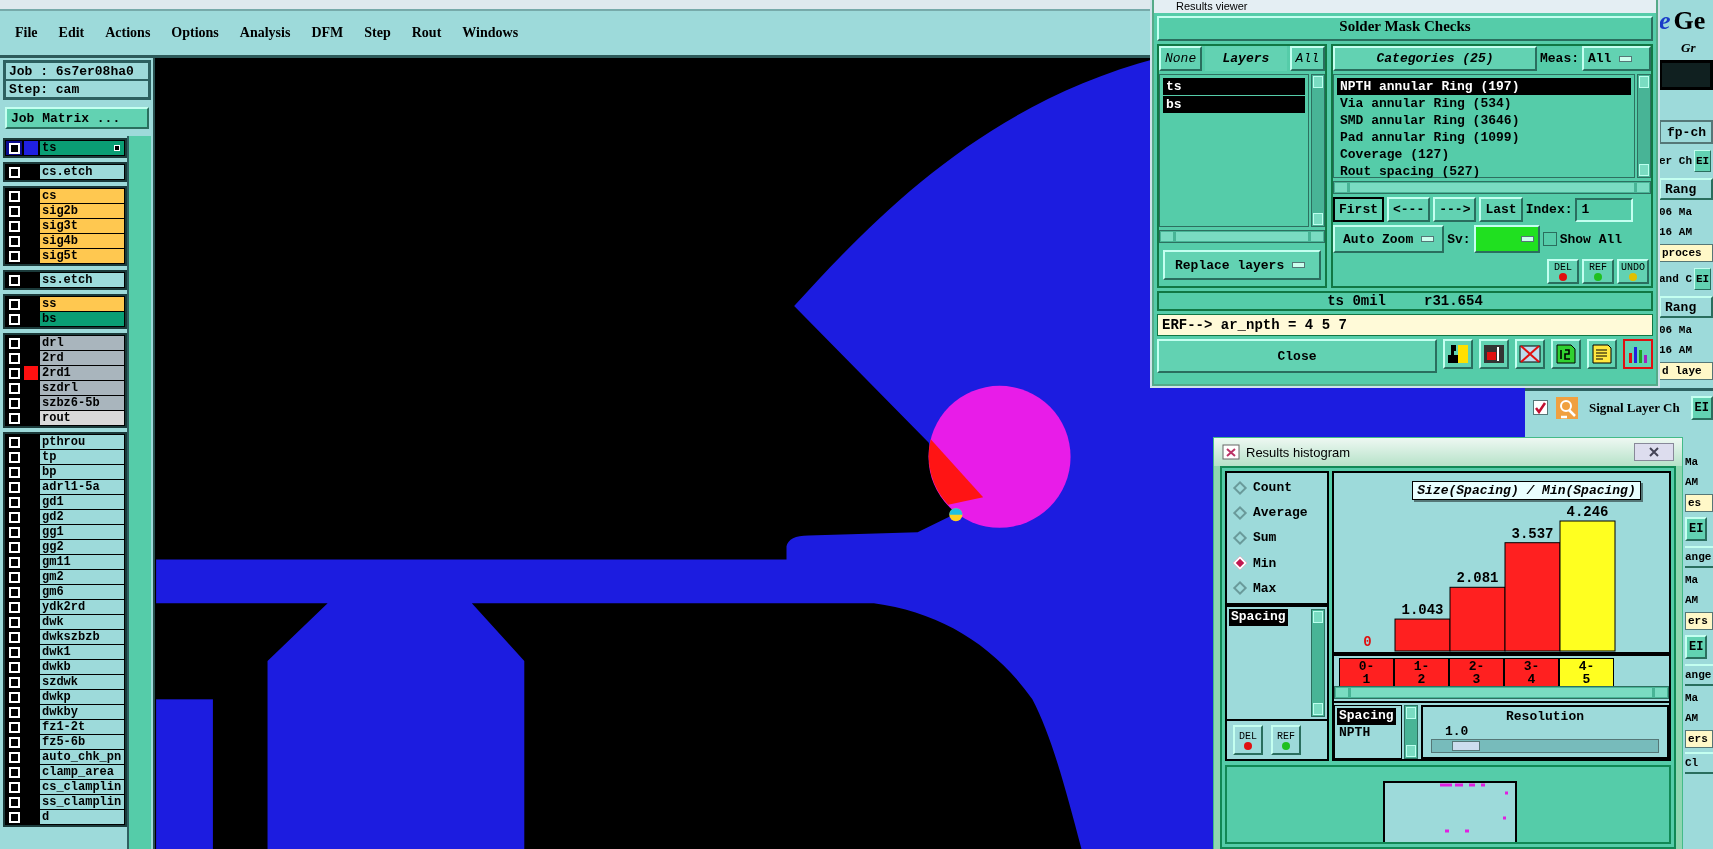  I want to click on list-item: NPTH annular Ring (197), so click(1484, 86).